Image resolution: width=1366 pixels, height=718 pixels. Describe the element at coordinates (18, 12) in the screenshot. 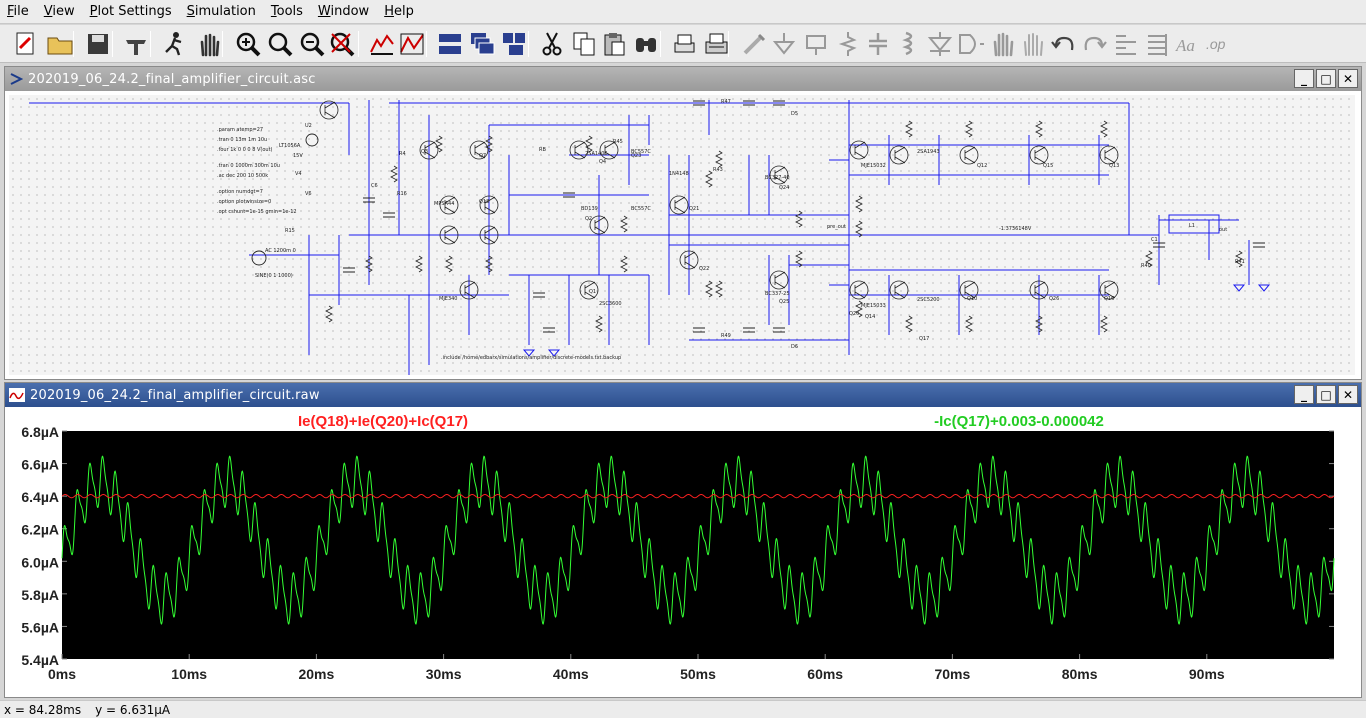

I see `menu-file: File` at that location.